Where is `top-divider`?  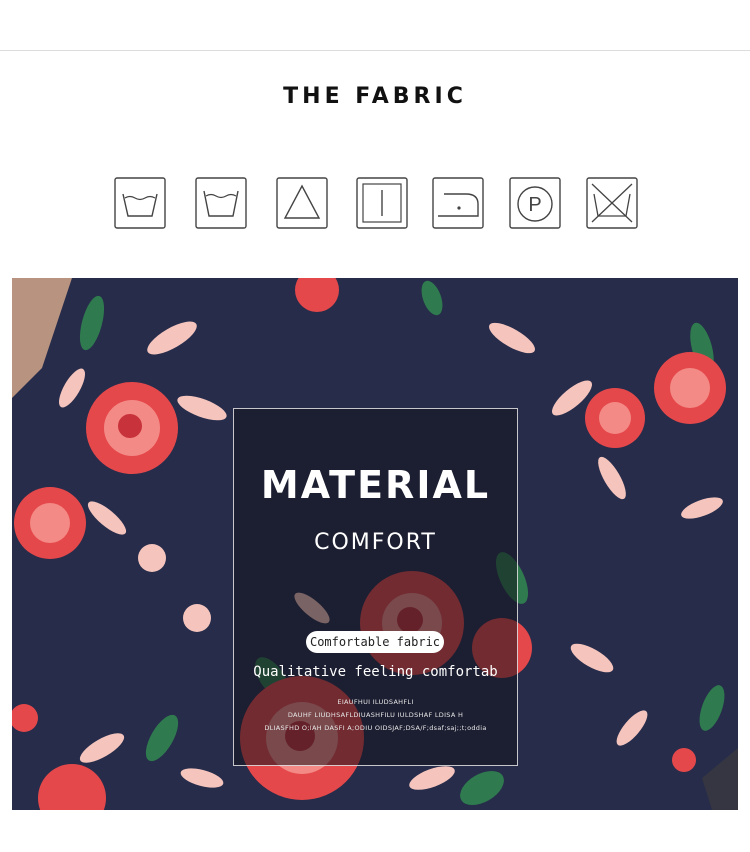
top-divider is located at coordinates (375, 50).